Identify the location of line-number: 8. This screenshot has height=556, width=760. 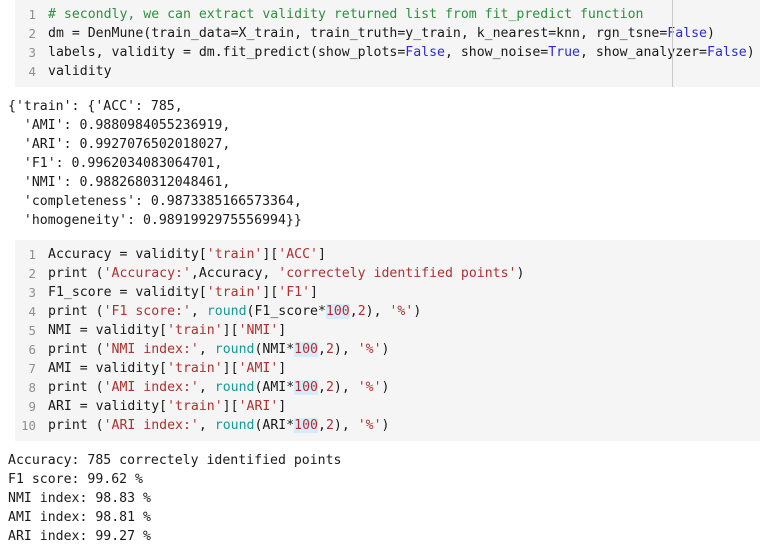
(32, 387).